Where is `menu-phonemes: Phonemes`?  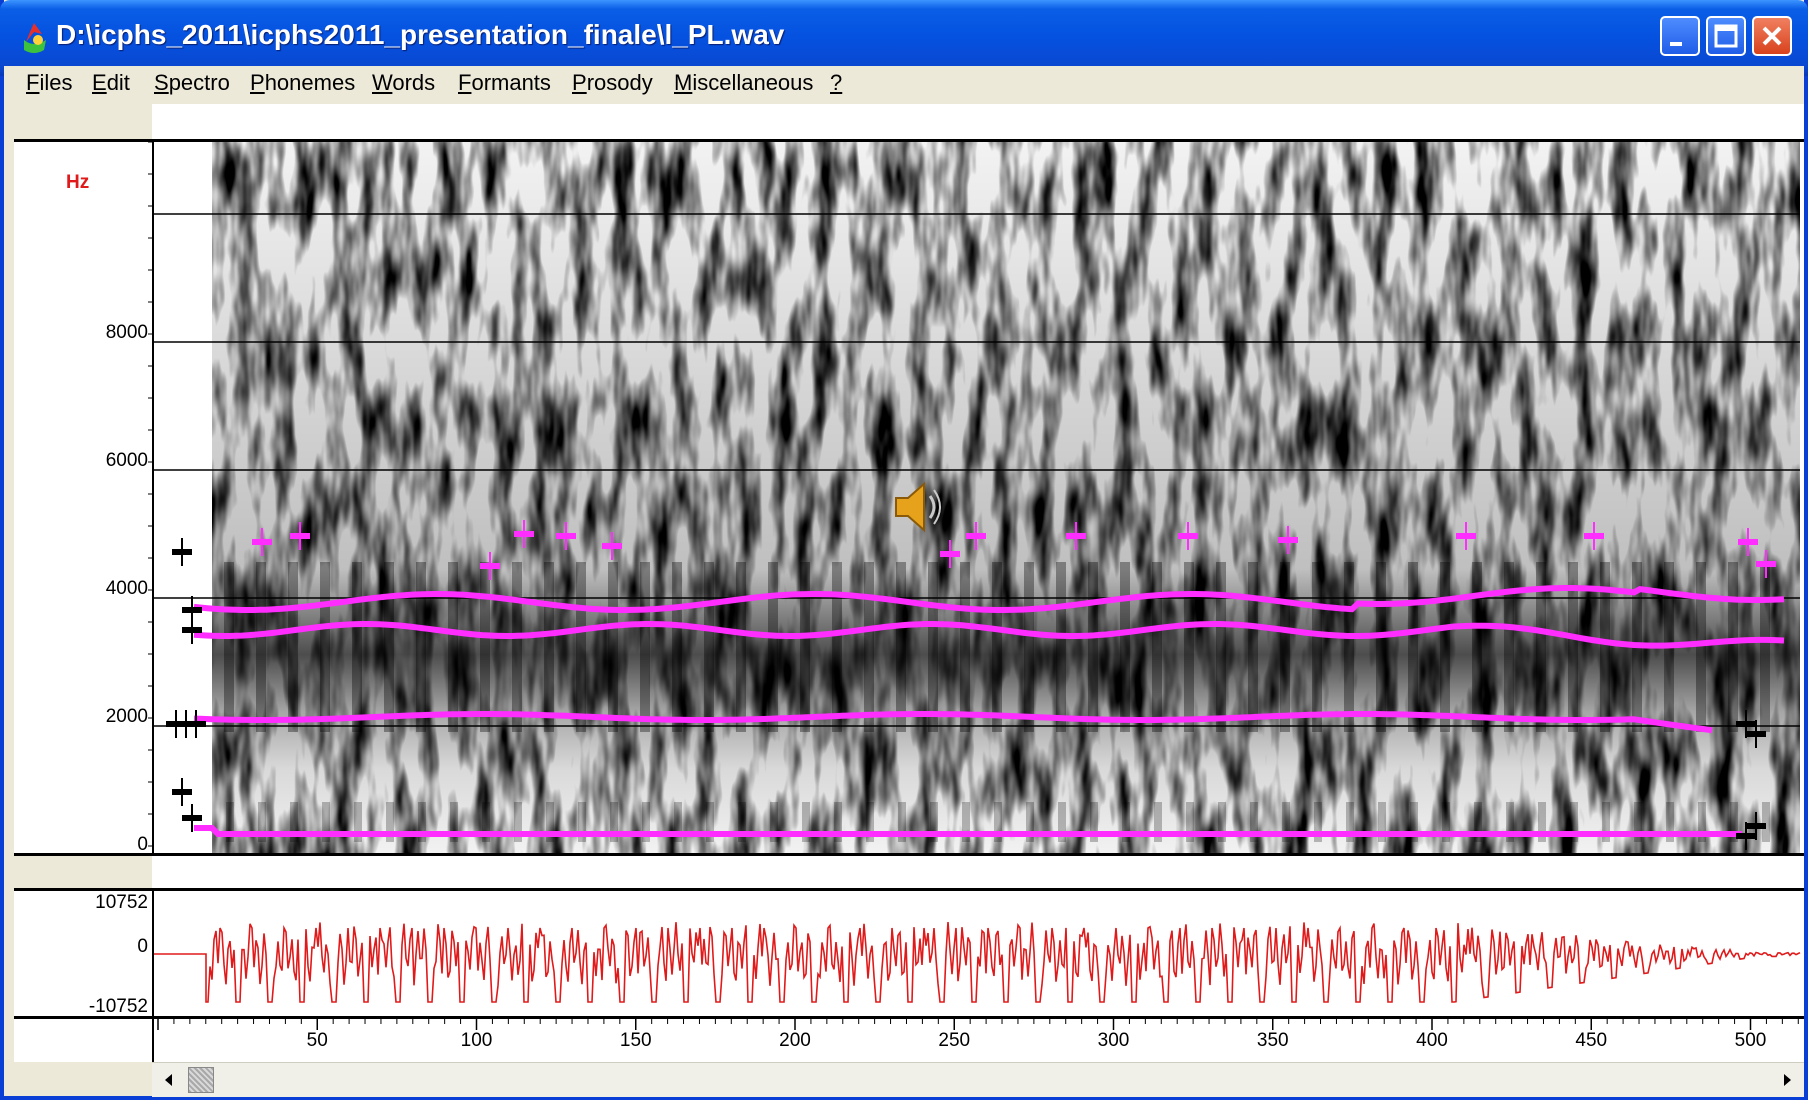 menu-phonemes: Phonemes is located at coordinates (302, 83).